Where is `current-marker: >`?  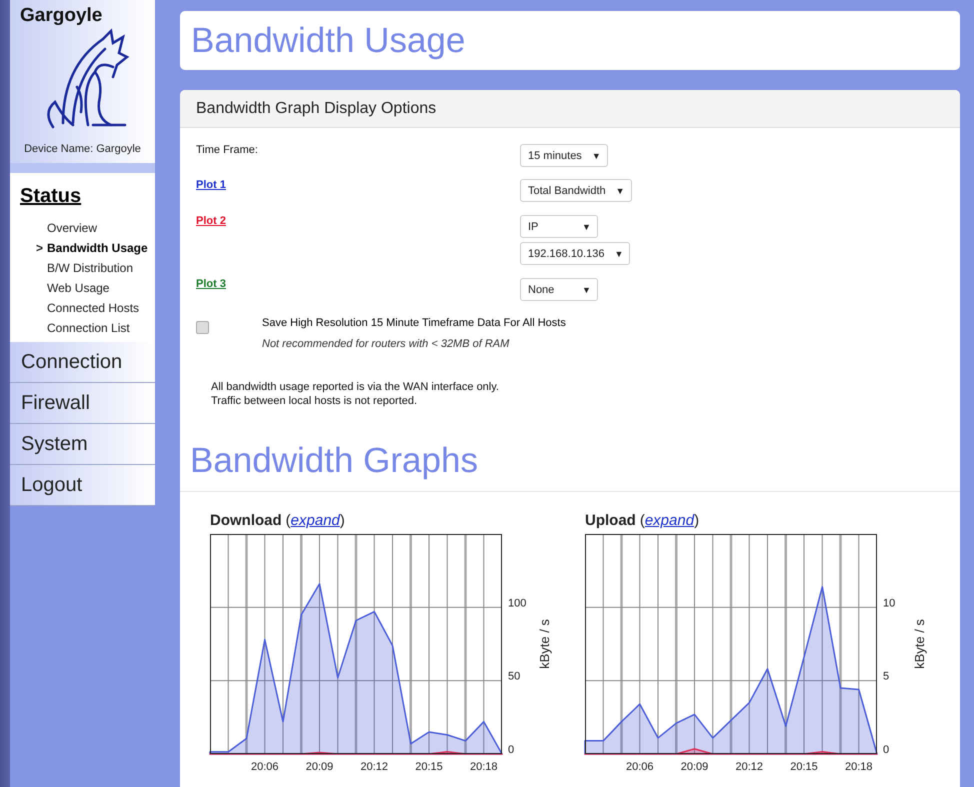
current-marker: > is located at coordinates (39, 248).